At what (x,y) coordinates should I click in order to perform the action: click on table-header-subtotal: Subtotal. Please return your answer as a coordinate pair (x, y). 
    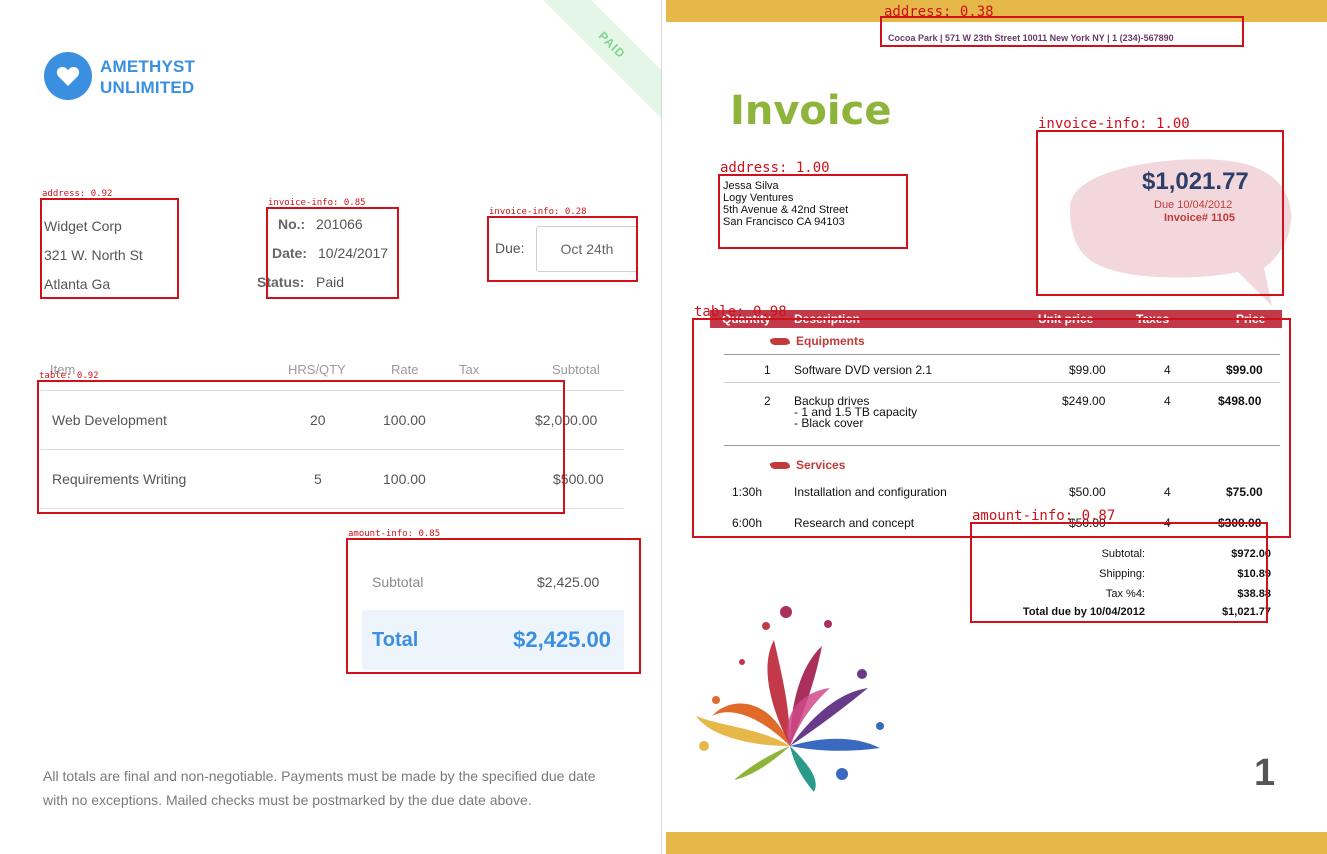
    Looking at the image, I should click on (576, 369).